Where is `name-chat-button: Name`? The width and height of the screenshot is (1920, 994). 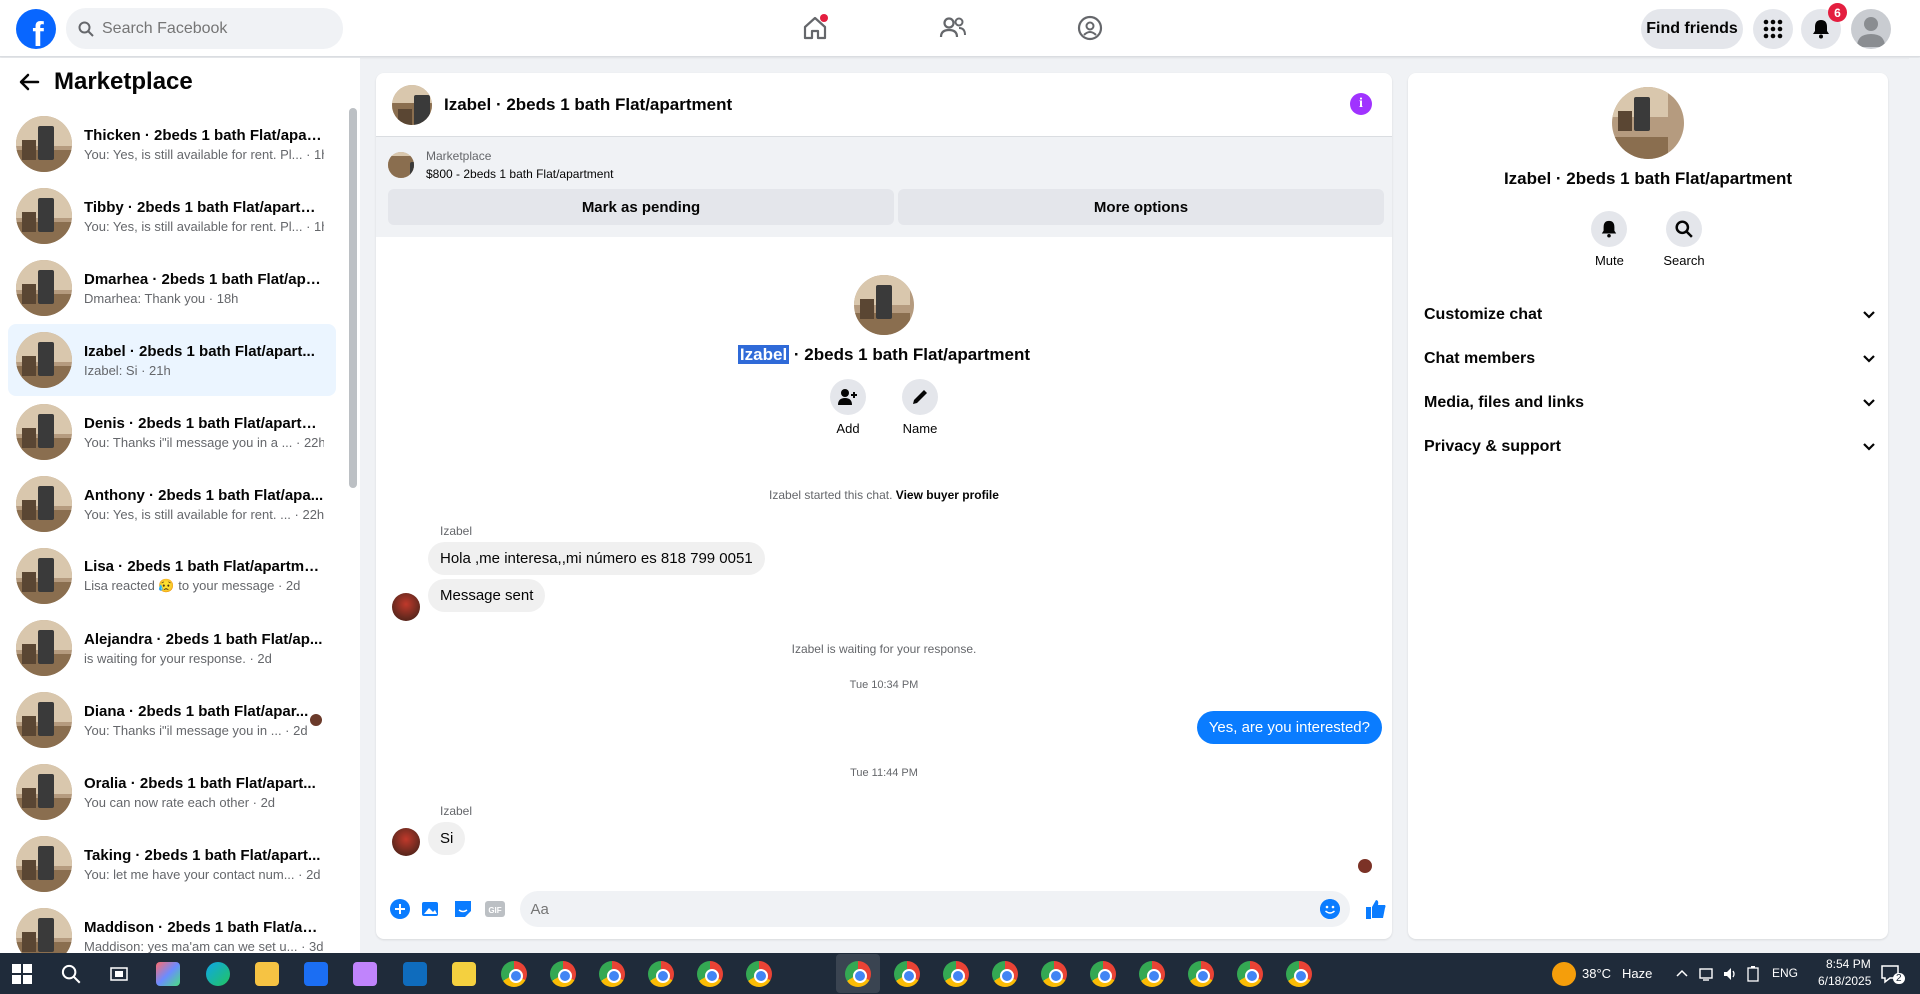 name-chat-button: Name is located at coordinates (920, 407).